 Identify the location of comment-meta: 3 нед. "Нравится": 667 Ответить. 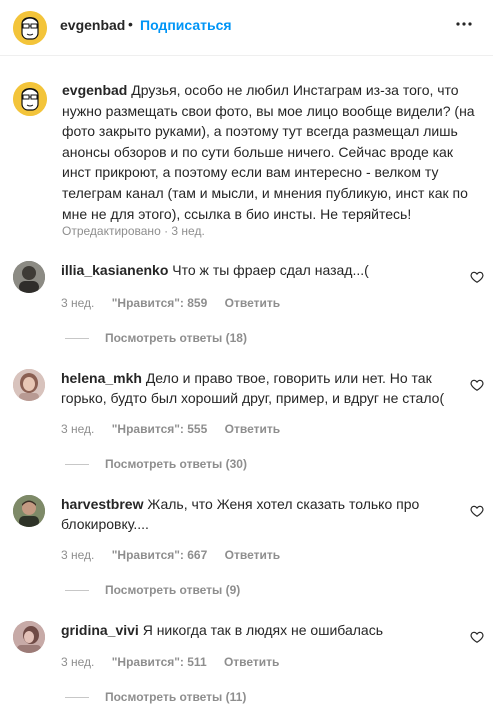
(177, 555).